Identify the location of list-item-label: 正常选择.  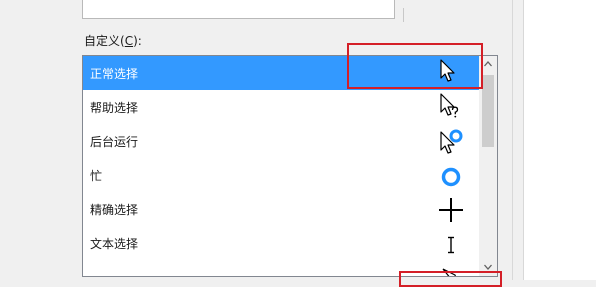
(114, 74).